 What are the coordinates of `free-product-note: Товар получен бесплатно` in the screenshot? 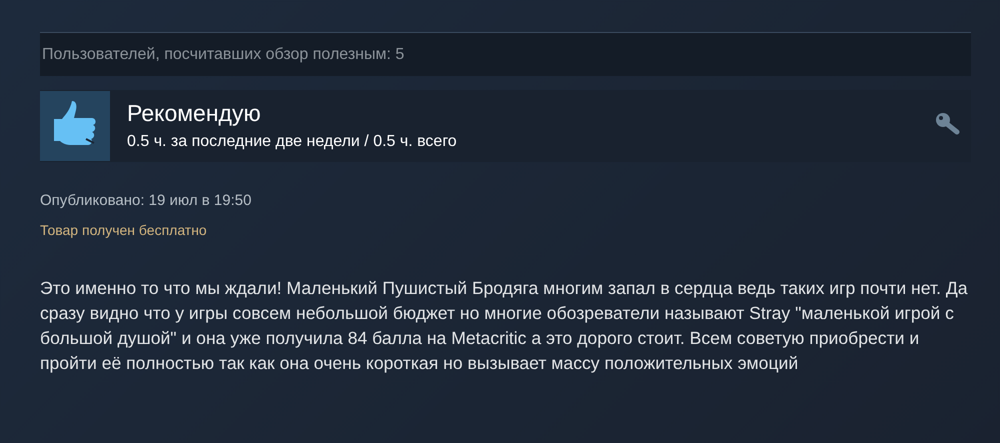 It's located at (123, 230).